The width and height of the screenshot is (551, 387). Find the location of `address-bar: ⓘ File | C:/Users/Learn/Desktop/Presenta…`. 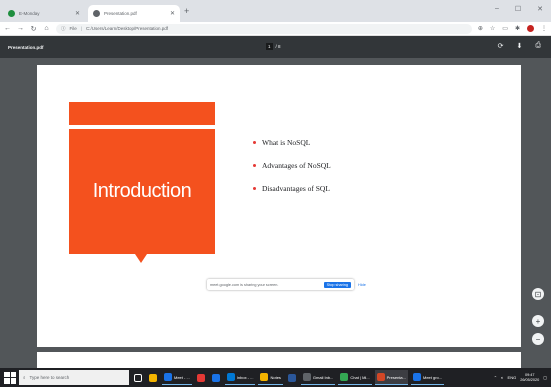

address-bar: ⓘ File | C:/Users/Learn/Desktop/Presenta… is located at coordinates (264, 28).